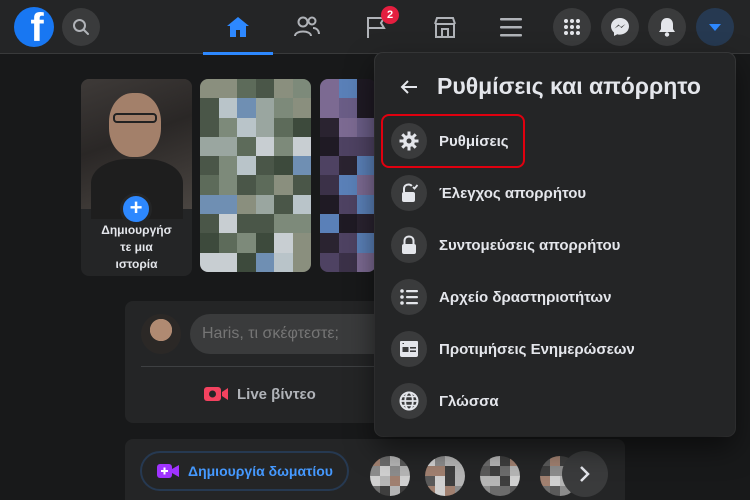 The width and height of the screenshot is (750, 500). I want to click on nav-tab-friends, so click(307, 27).